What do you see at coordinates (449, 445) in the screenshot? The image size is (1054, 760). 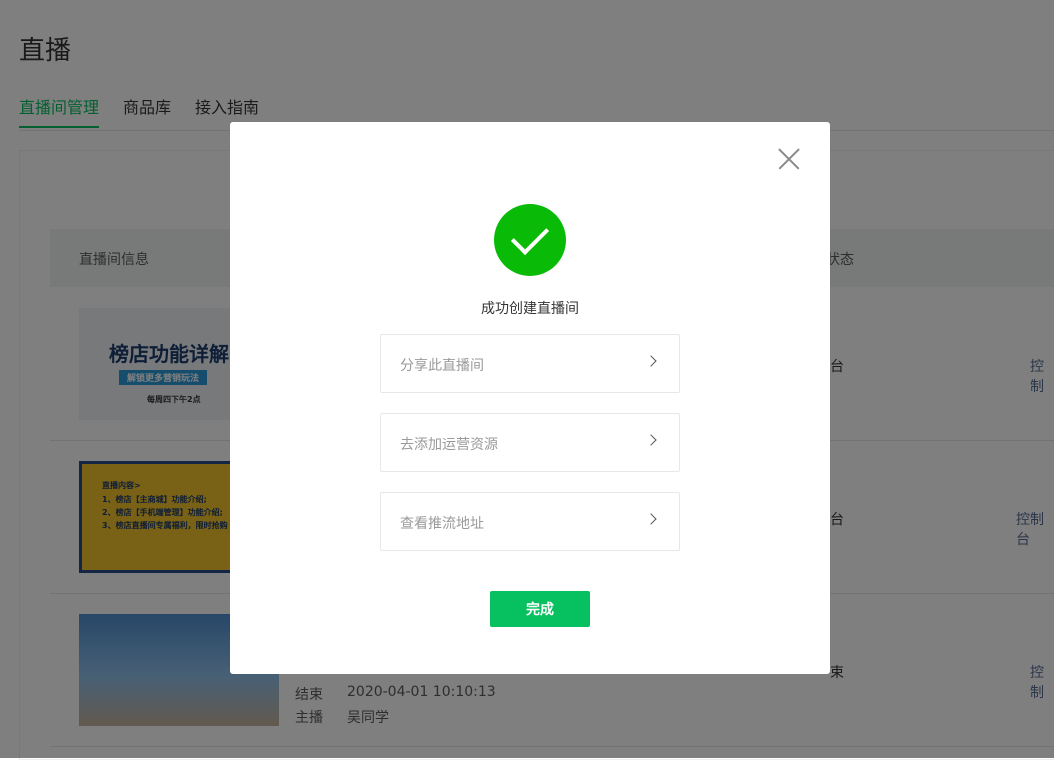 I see `option-label: 去添加运营资源` at bounding box center [449, 445].